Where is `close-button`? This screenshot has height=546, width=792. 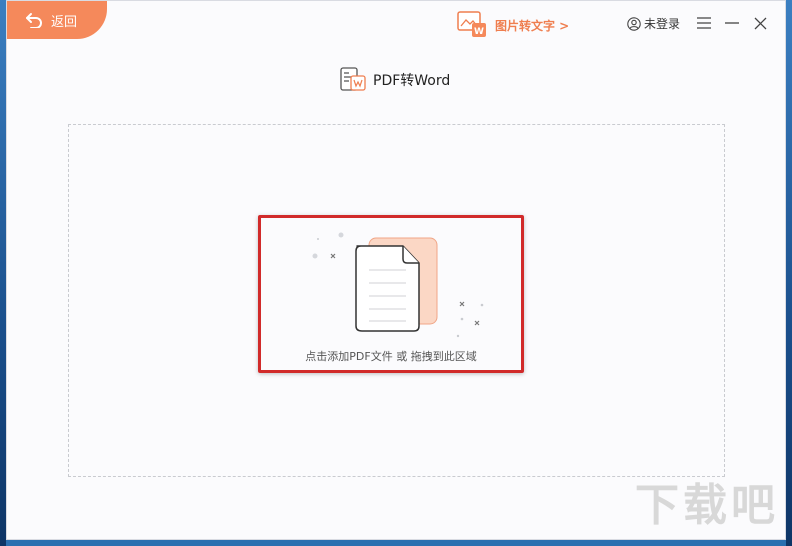
close-button is located at coordinates (760, 23).